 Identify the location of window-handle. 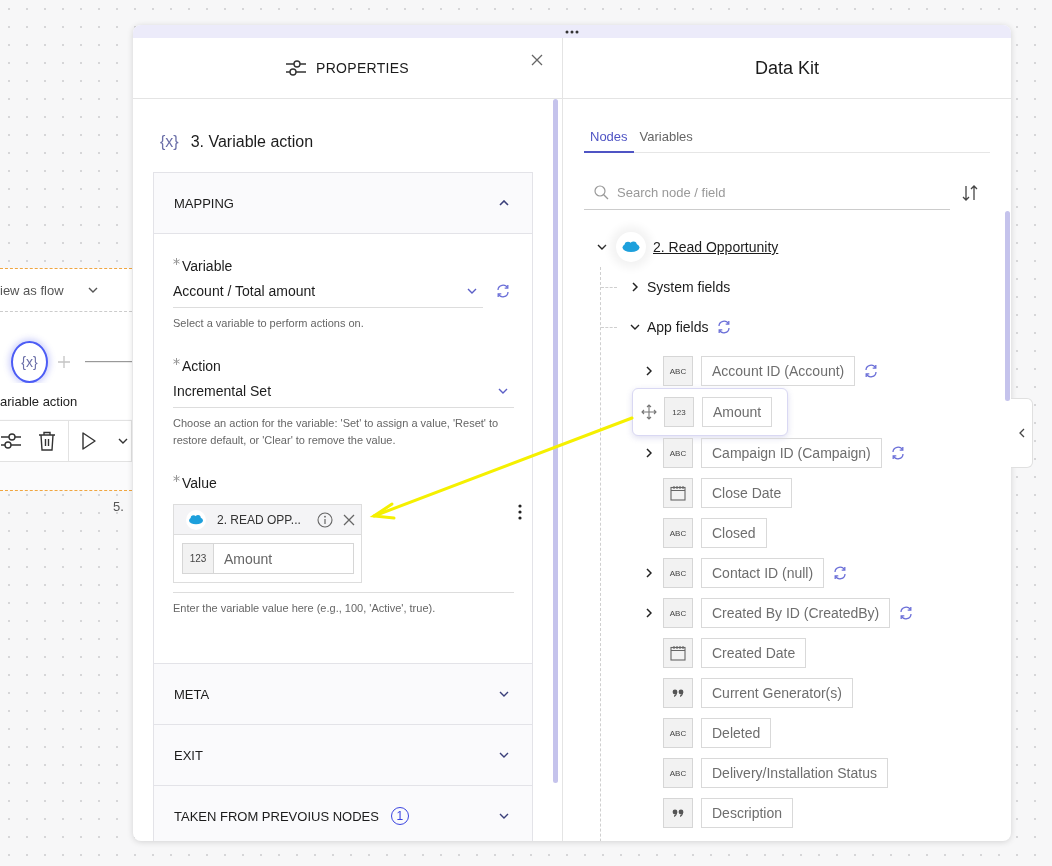
(572, 31).